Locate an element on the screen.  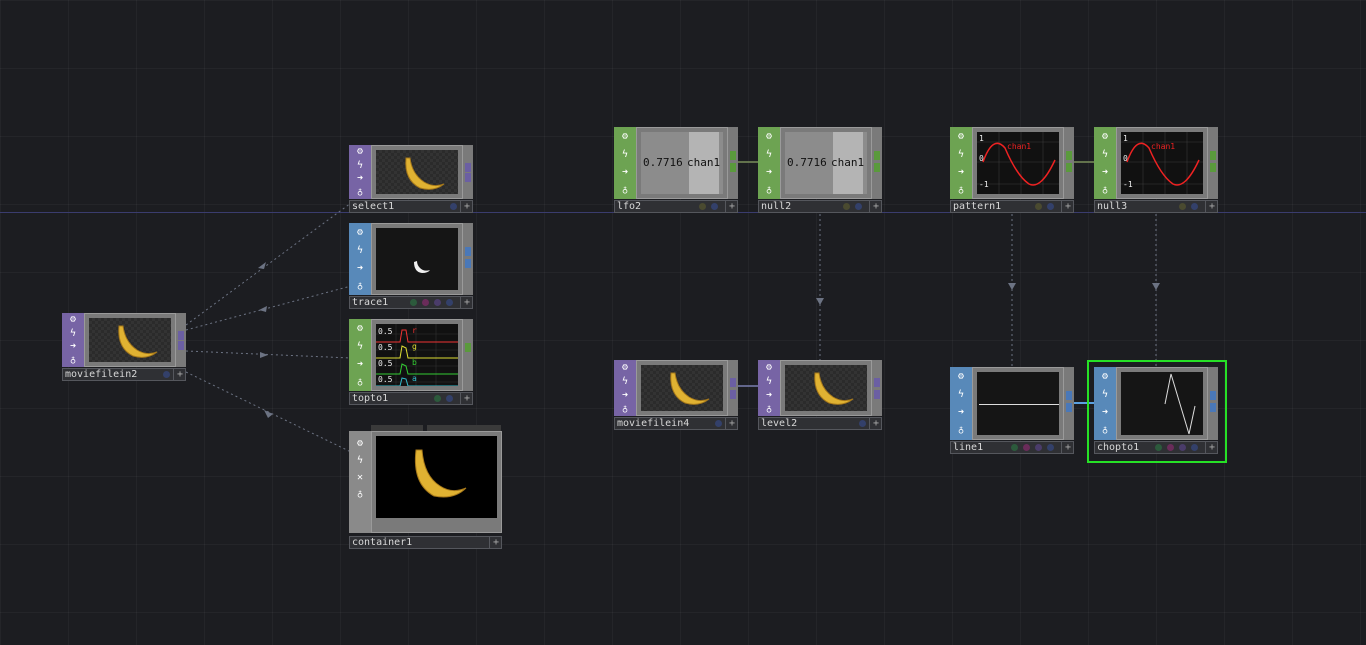
node-label: trace1 + is located at coordinates (411, 302).